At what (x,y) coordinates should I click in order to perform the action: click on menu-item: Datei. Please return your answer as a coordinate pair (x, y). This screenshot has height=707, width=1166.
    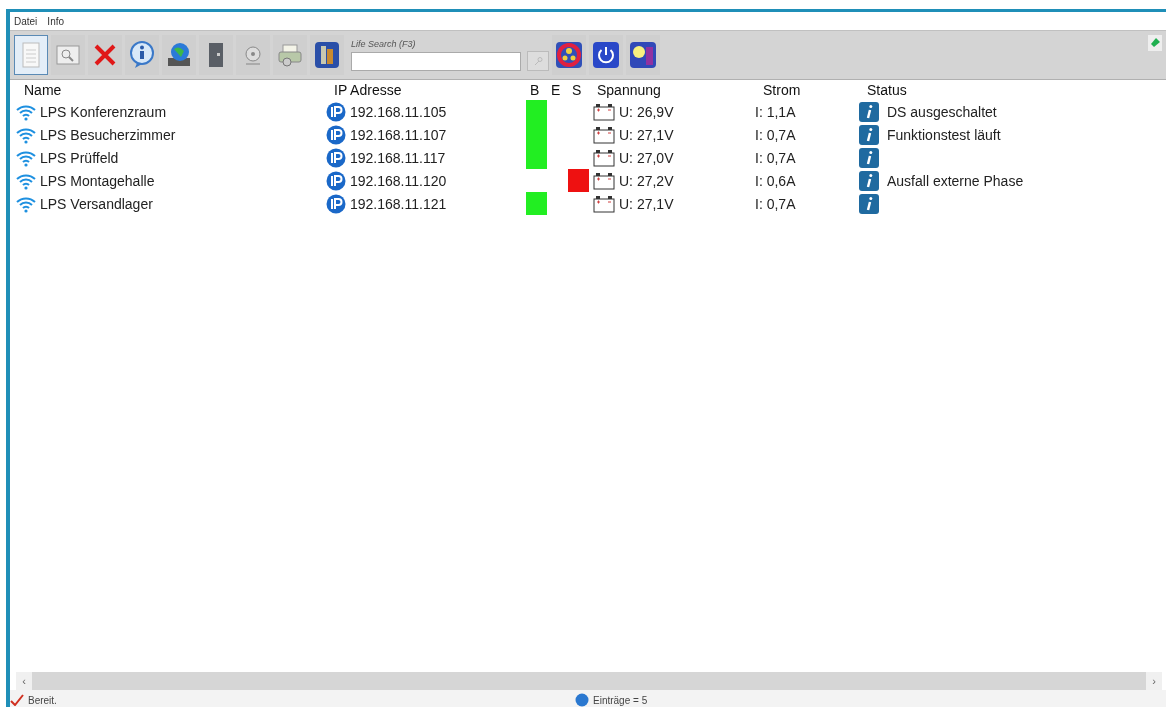
    Looking at the image, I should click on (26, 21).